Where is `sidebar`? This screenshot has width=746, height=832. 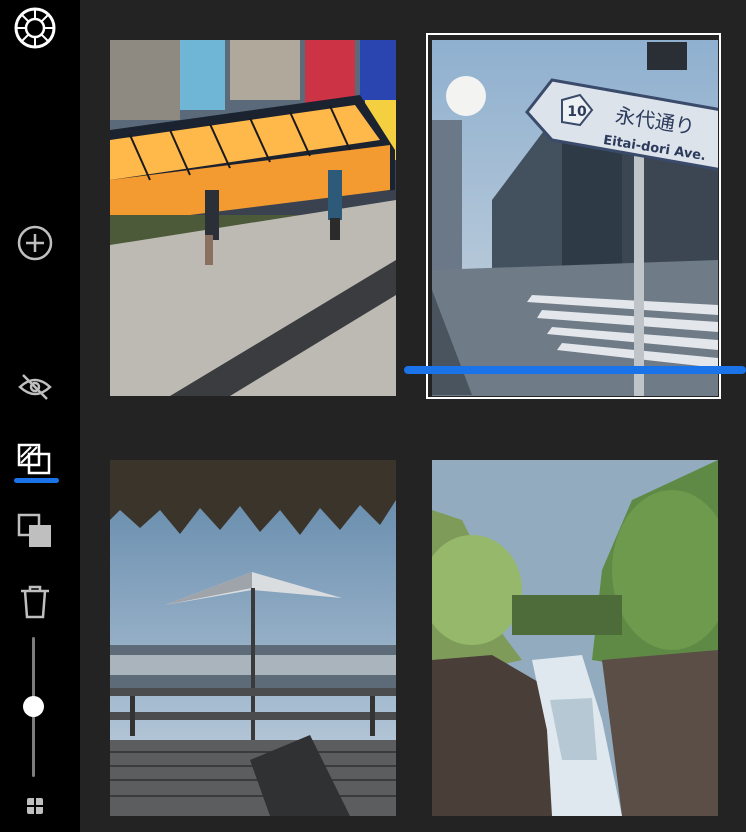 sidebar is located at coordinates (40, 416).